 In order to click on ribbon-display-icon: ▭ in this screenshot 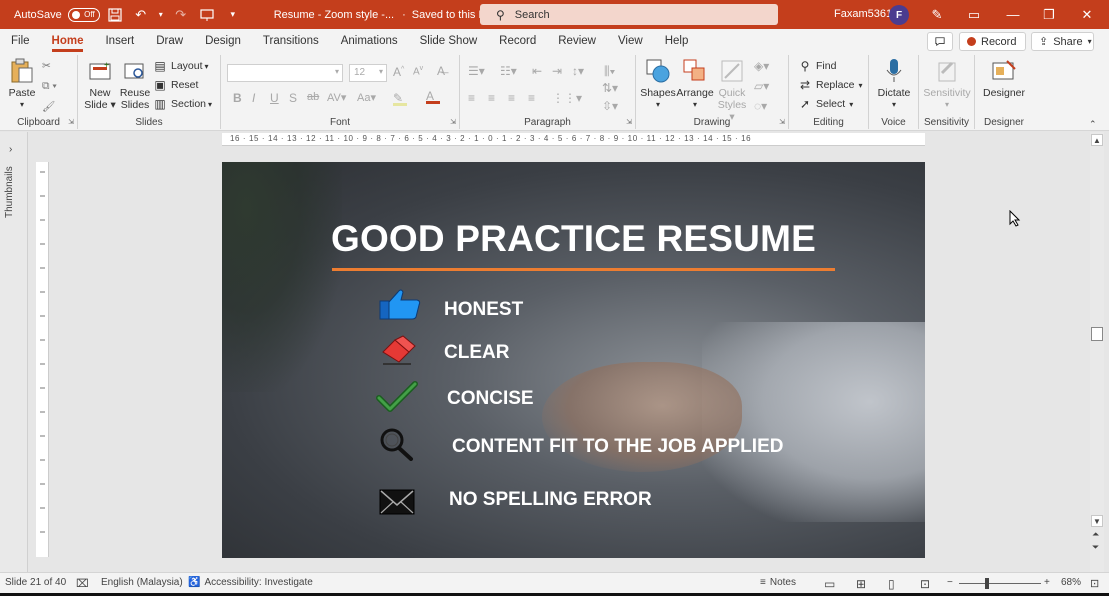, I will do `click(974, 14)`.